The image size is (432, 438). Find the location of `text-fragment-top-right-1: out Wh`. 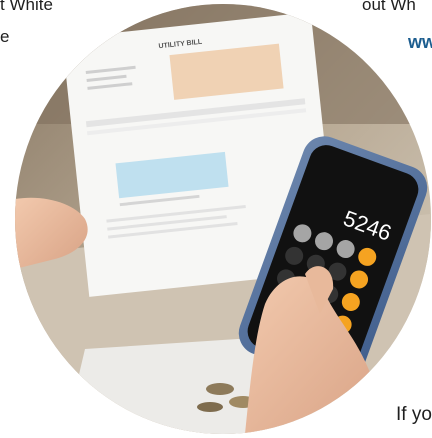

text-fragment-top-right-1: out Wh is located at coordinates (389, 7).